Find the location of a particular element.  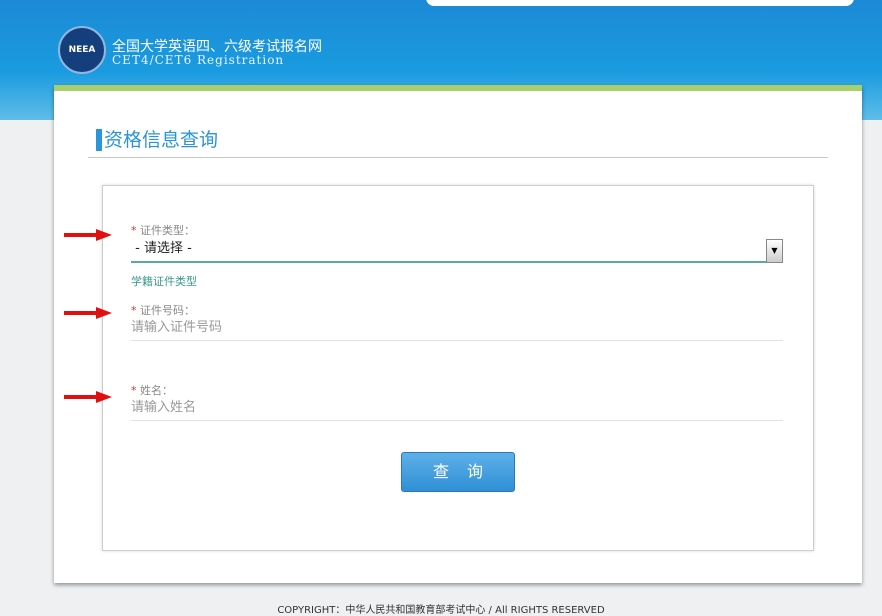

id-type-value: - 请选择 - is located at coordinates (163, 248).